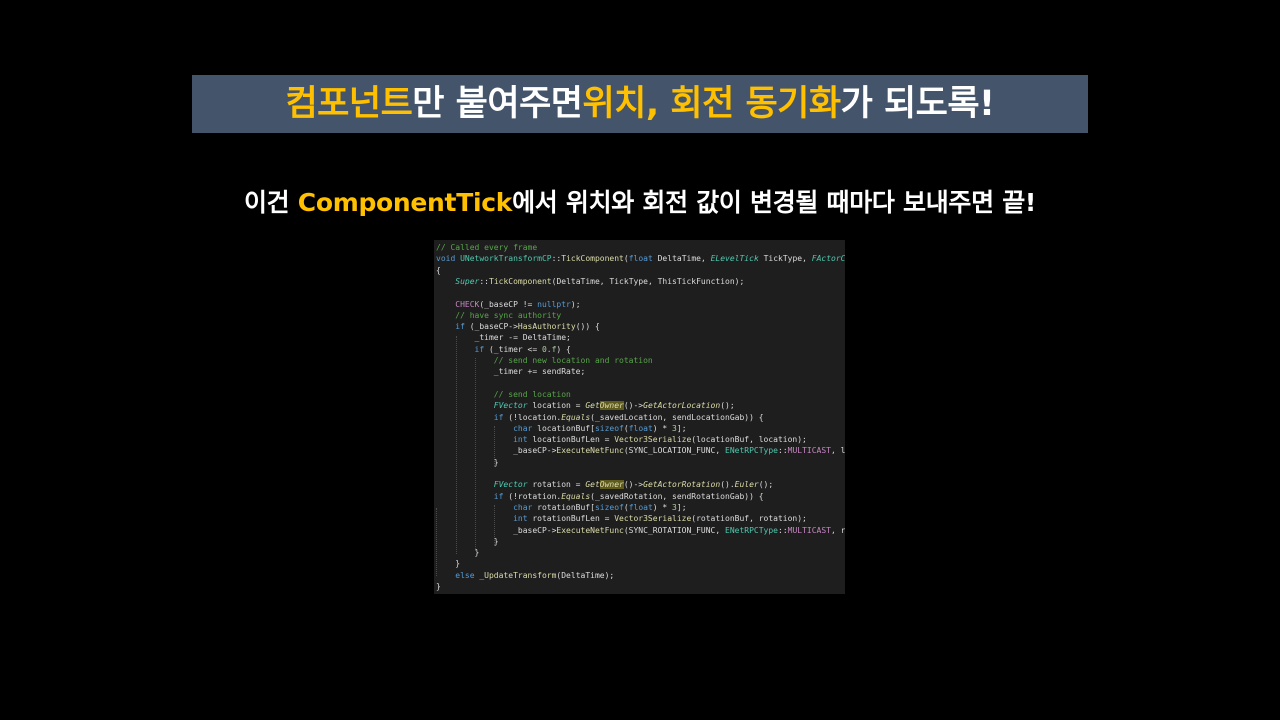  I want to click on code-line: char locationBuf[sizeof(float) * 3];, so click(561, 428).